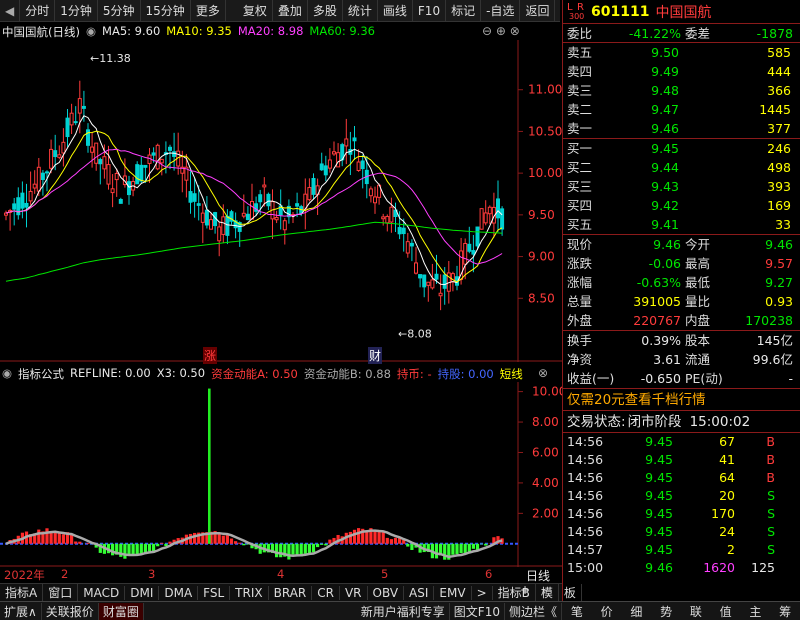 The image size is (800, 620). Describe the element at coordinates (325, 11) in the screenshot. I see `action-multi: 多股` at that location.